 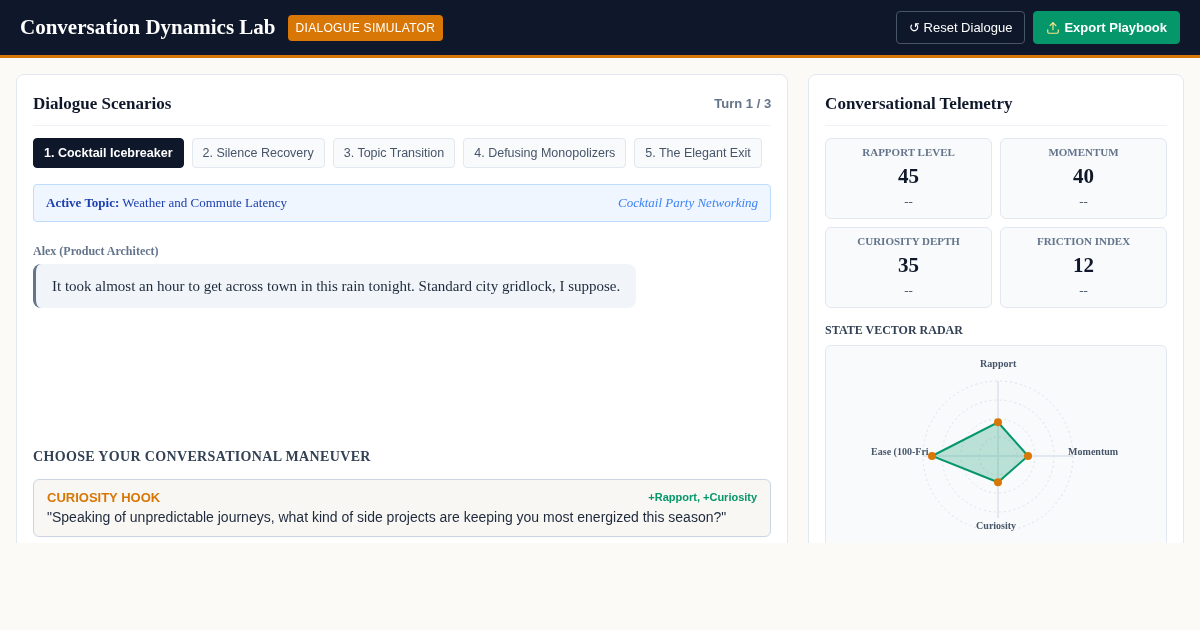 I want to click on option-title: CURIOSITY HOOK, so click(x=104, y=497).